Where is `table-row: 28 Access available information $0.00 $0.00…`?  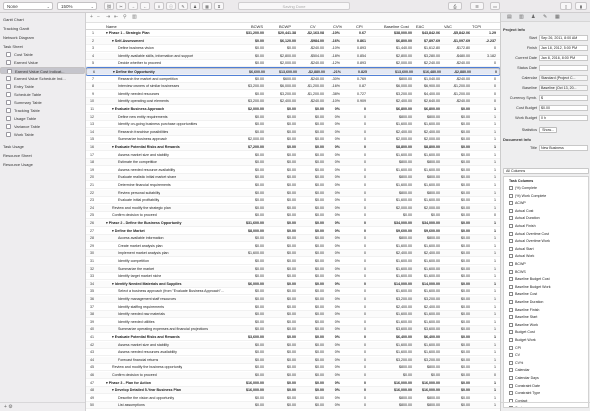 table-row: 28 Access available information $0.00 $0.00… is located at coordinates (293, 239).